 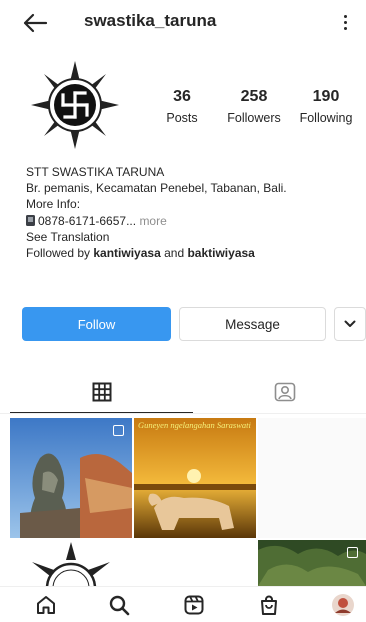 I want to click on post-image-emblem, so click(x=71, y=563).